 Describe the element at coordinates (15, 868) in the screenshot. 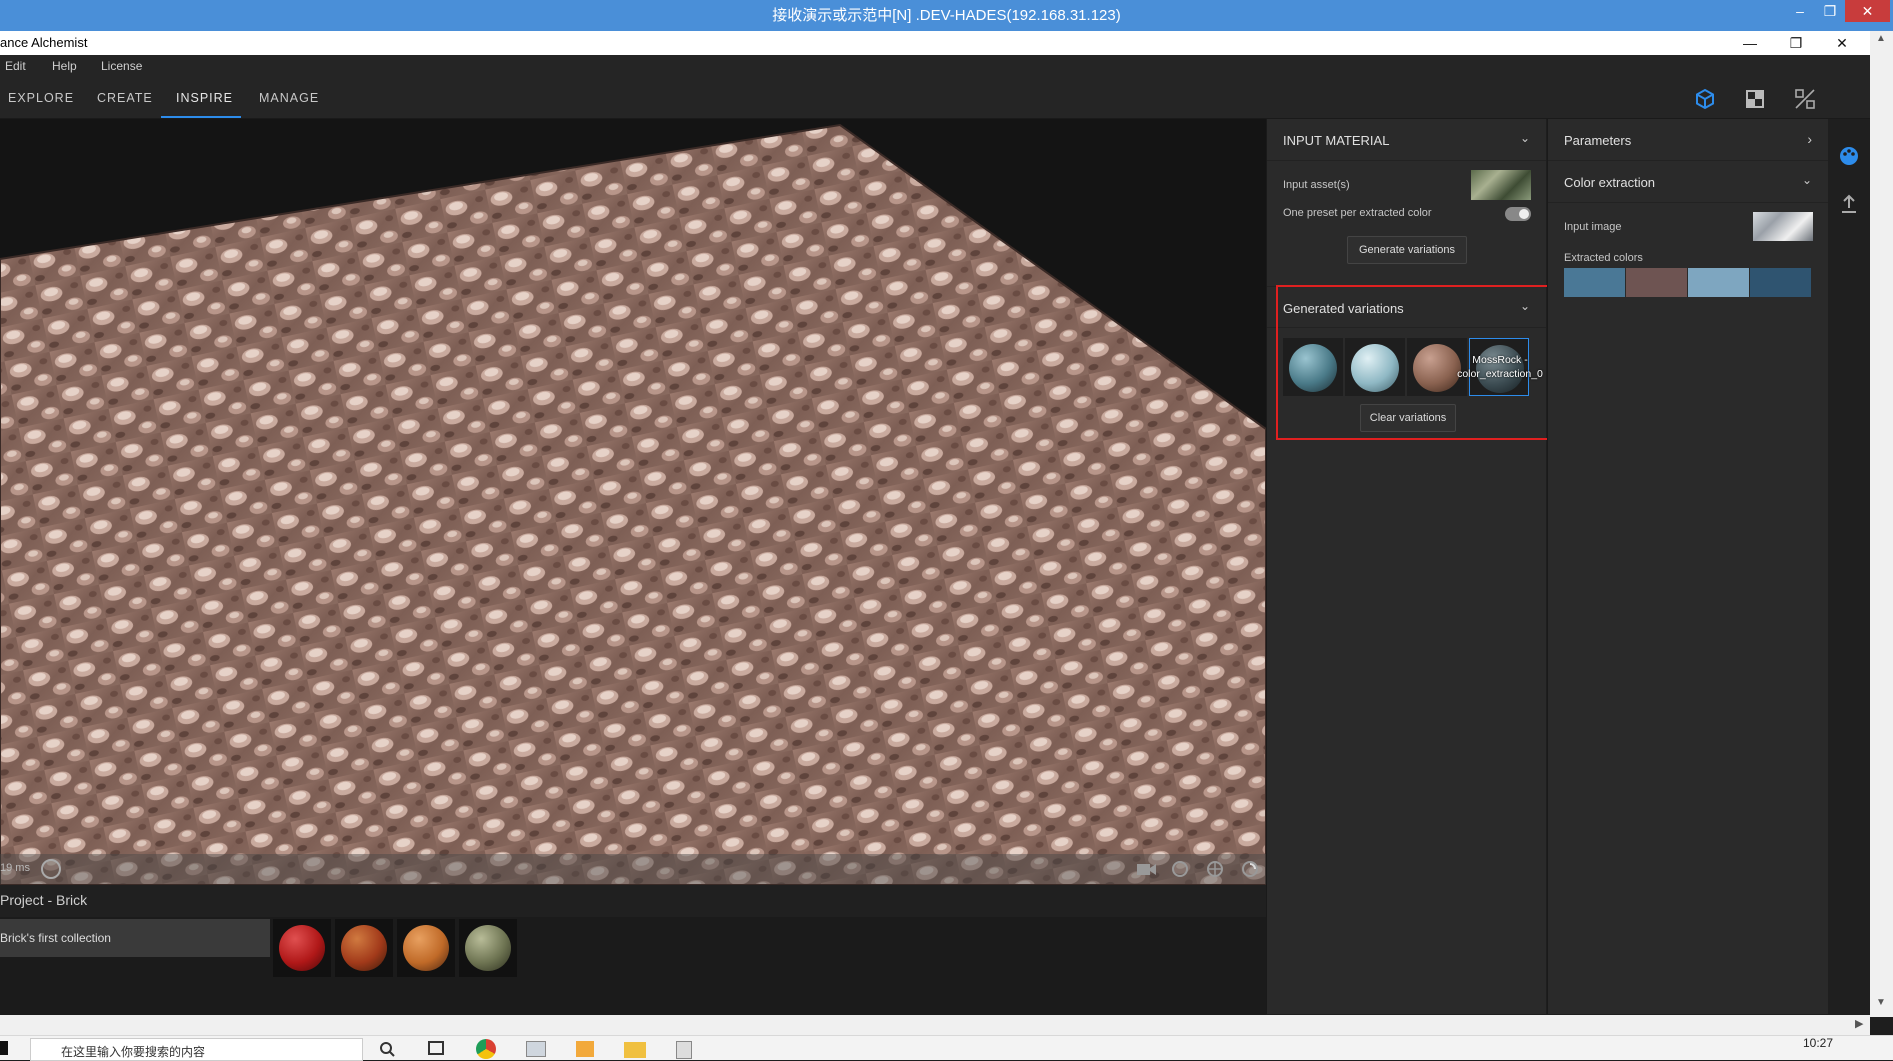

I see `render-time: 19 ms` at that location.